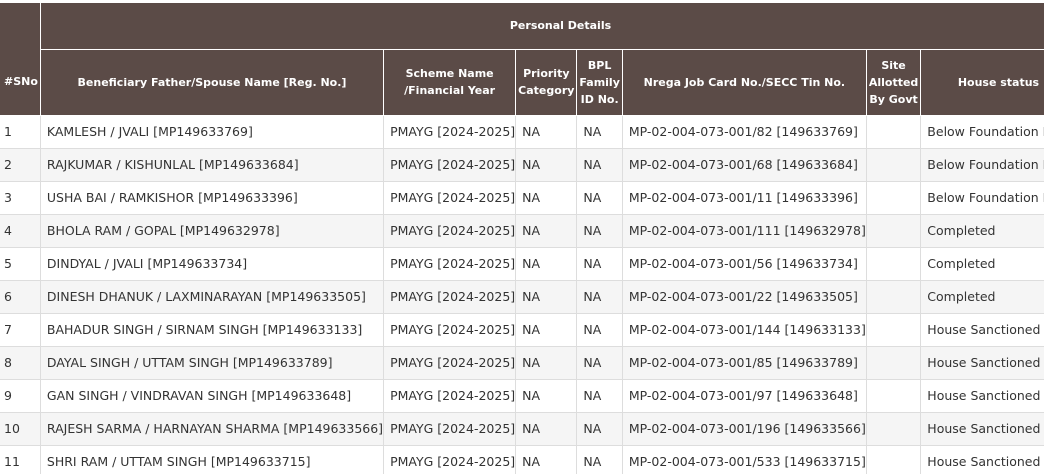  I want to click on cell-sno: 1, so click(20, 132).